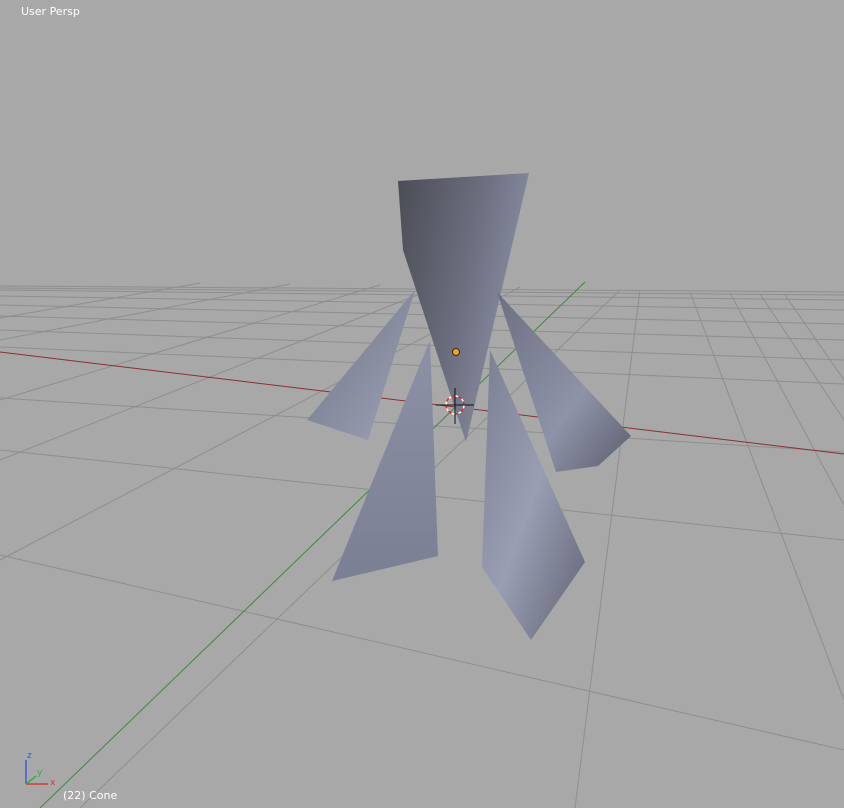 Image resolution: width=844 pixels, height=808 pixels. I want to click on origin-dot-icon, so click(456, 352).